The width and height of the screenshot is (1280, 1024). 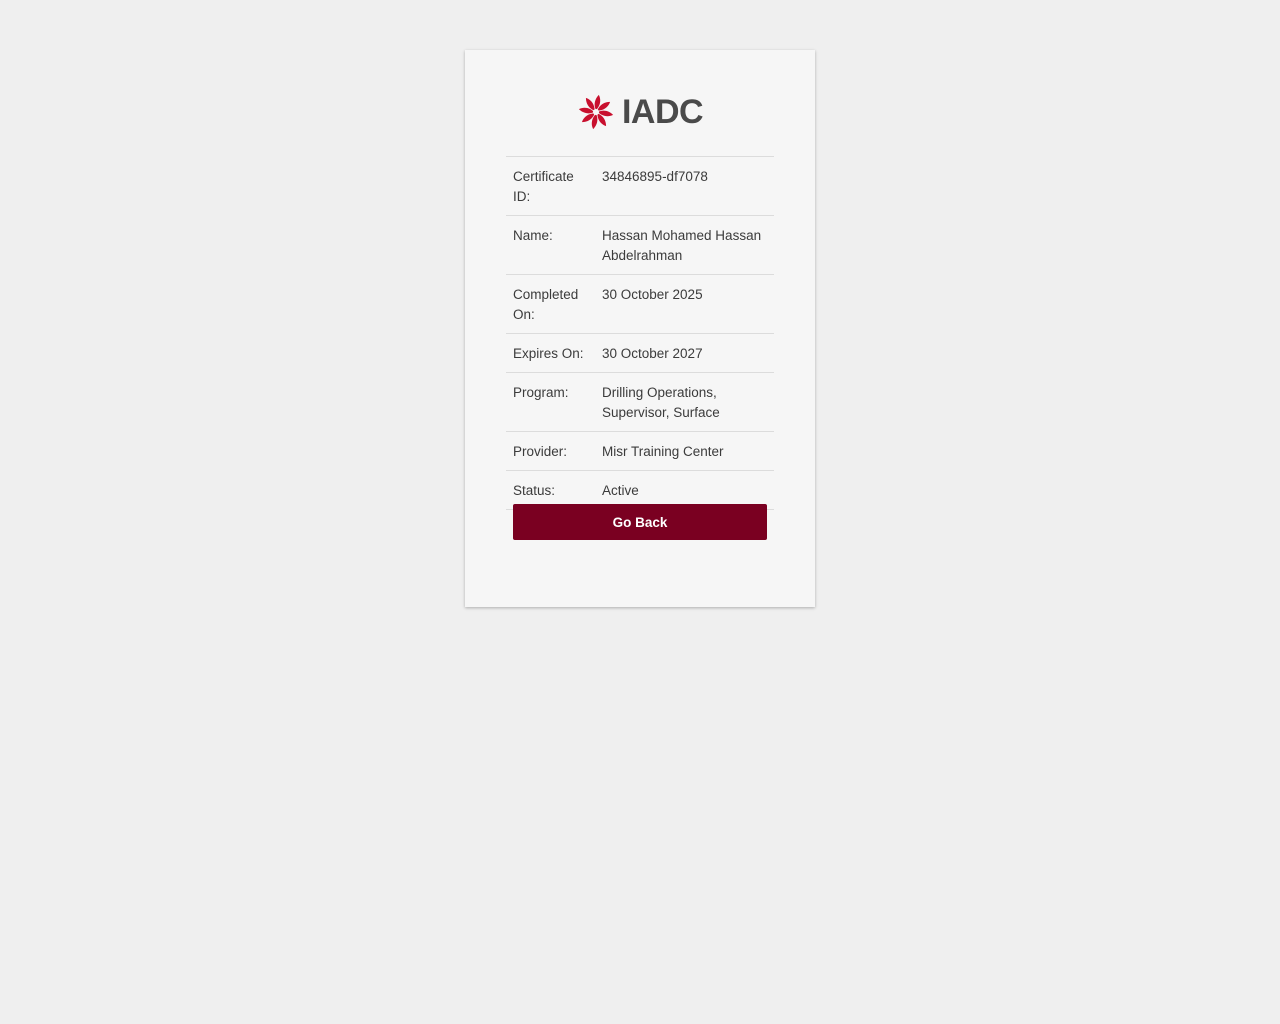 I want to click on table-row: Name: Hassan Mohamed Hassan Abdelrahman, so click(x=640, y=245).